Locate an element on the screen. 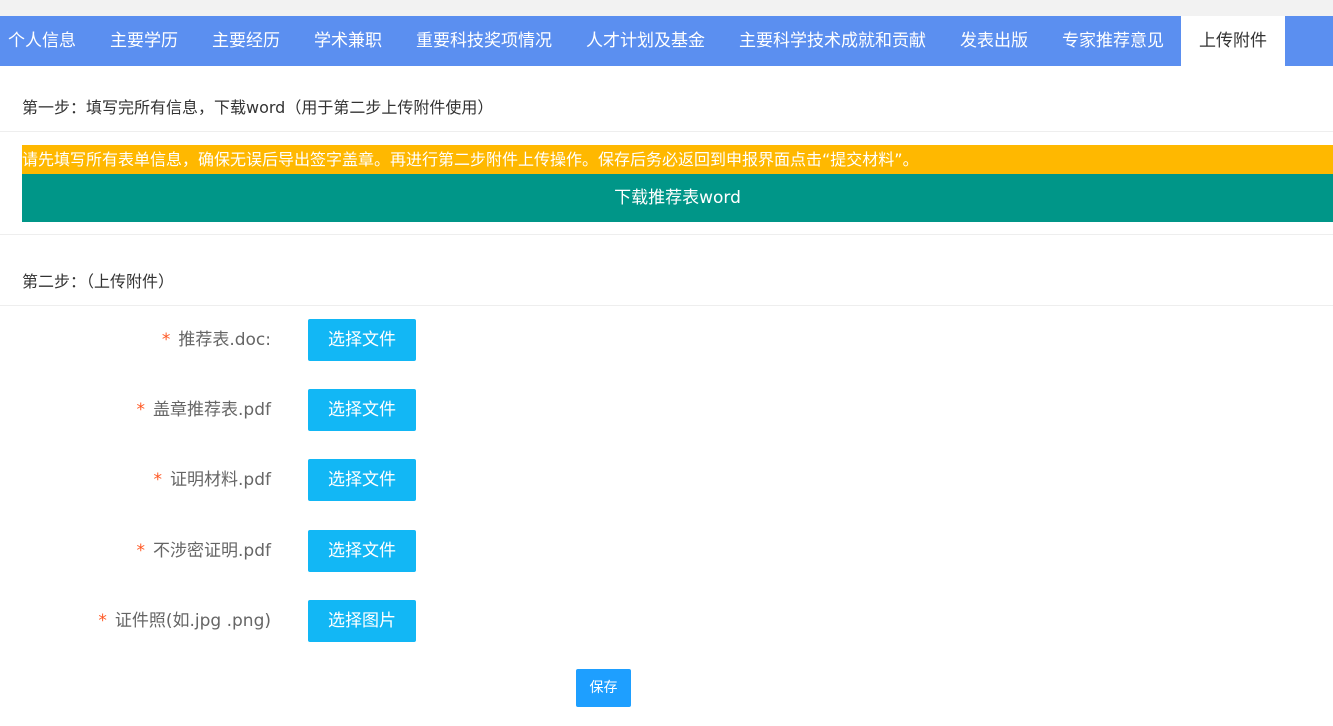 This screenshot has width=1333, height=726. tab-expert-opinion: 专家推荐意见 is located at coordinates (1113, 41).